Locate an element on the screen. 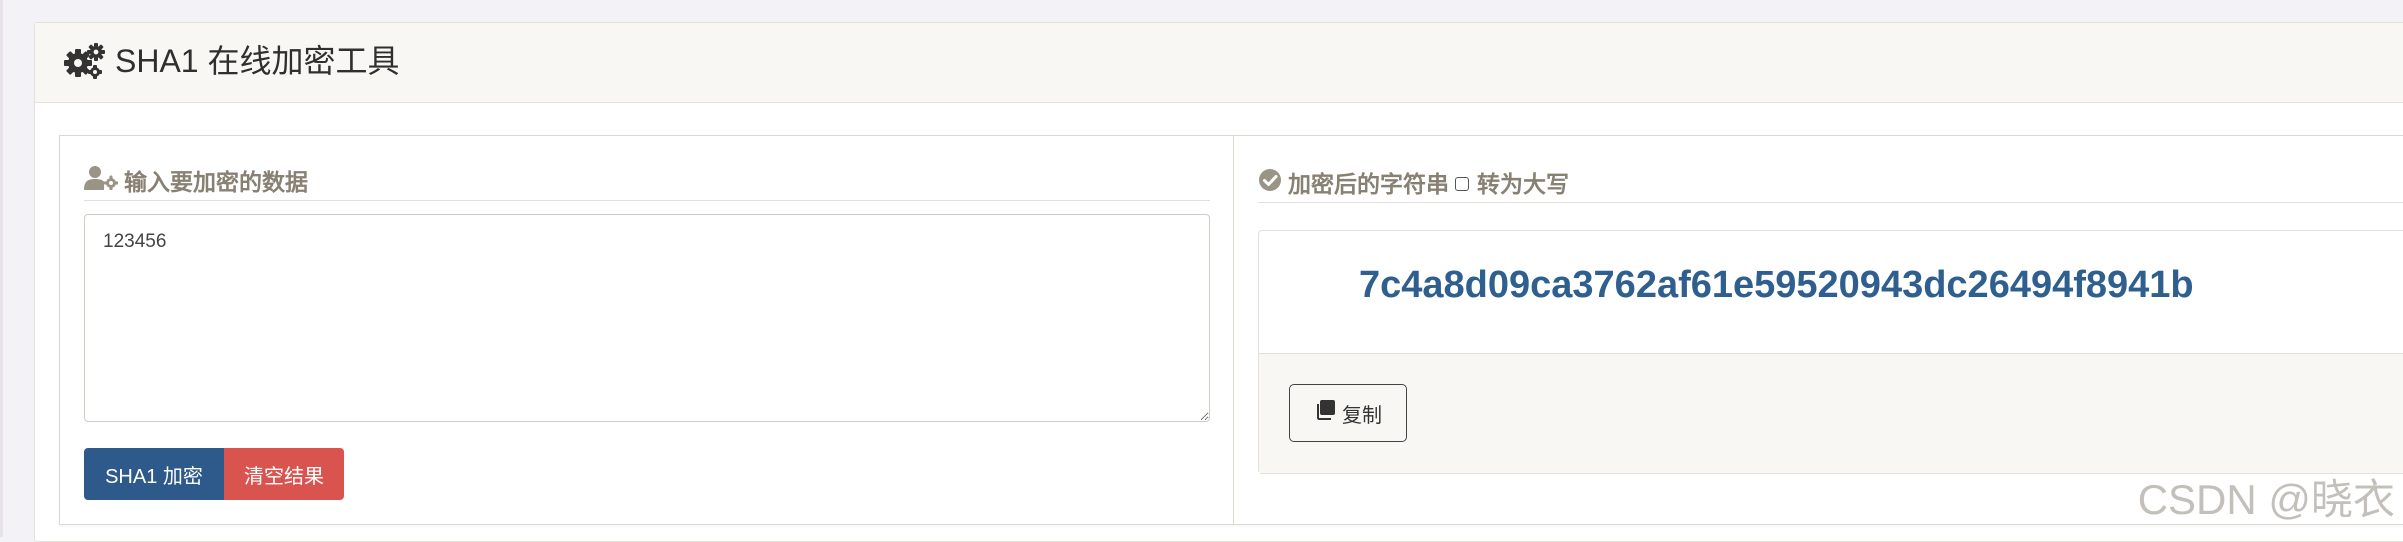  action-button-group: SHA1 加密 清空结果 is located at coordinates (214, 474).